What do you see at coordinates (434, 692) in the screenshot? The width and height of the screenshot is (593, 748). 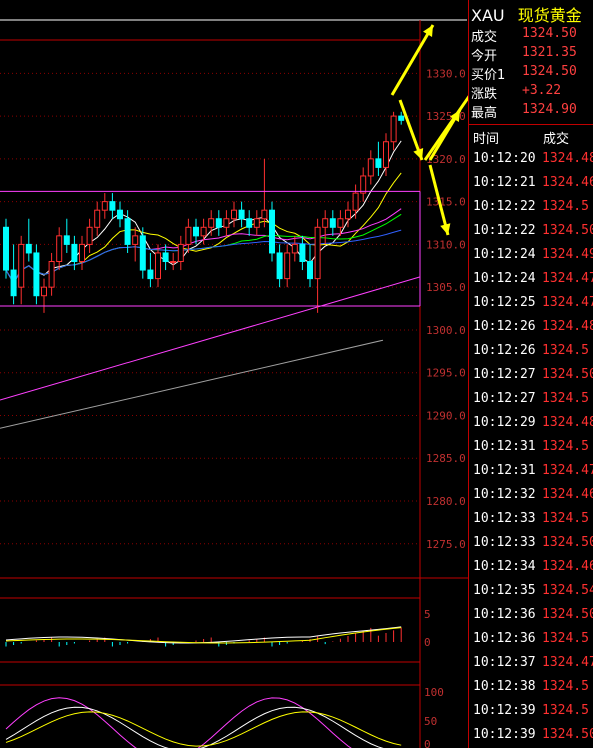 I see `kdj-axis-label: 100` at bounding box center [434, 692].